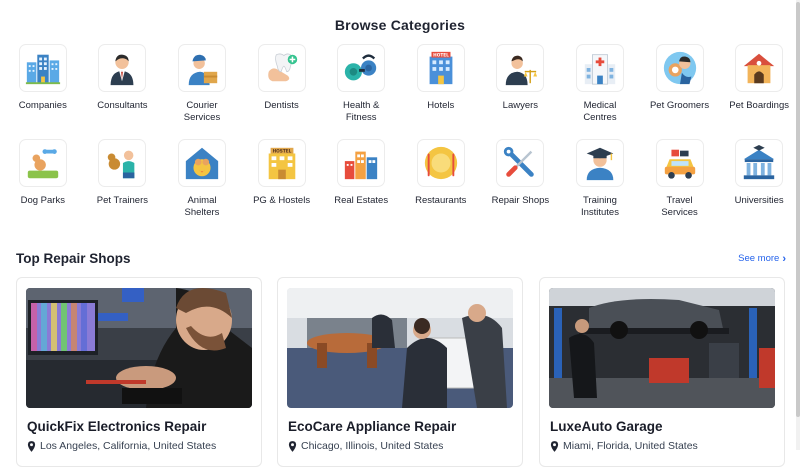  I want to click on shop-location: Chicago, Illinois, United States, so click(365, 446).